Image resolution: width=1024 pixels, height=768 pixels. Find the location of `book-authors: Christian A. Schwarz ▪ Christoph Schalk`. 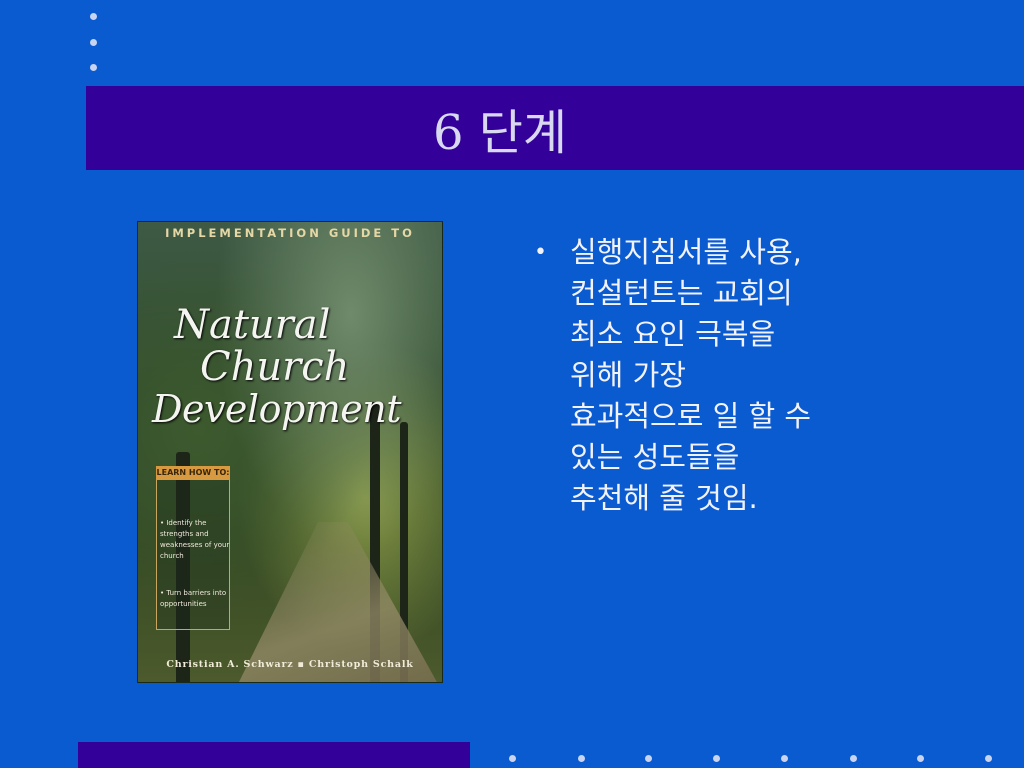

book-authors: Christian A. Schwarz ▪ Christoph Schalk is located at coordinates (290, 664).